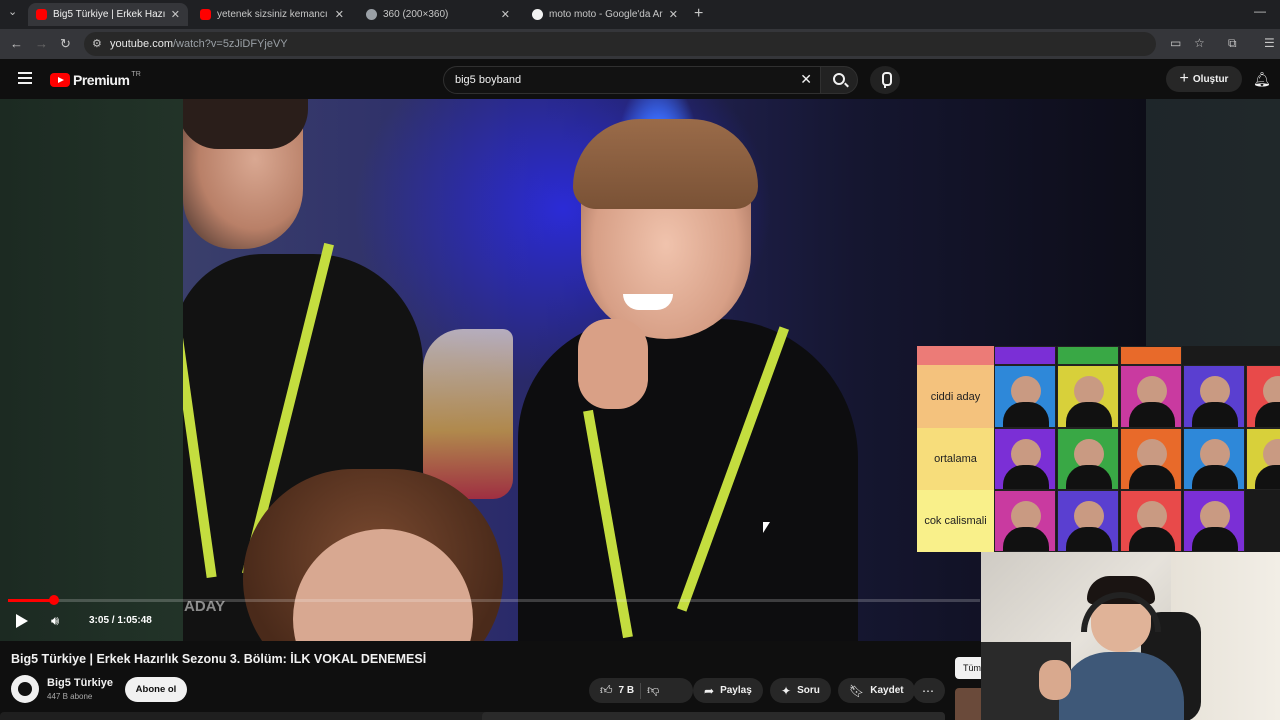 This screenshot has height=720, width=1280. I want to click on subscribe-button: Abone ol, so click(156, 689).